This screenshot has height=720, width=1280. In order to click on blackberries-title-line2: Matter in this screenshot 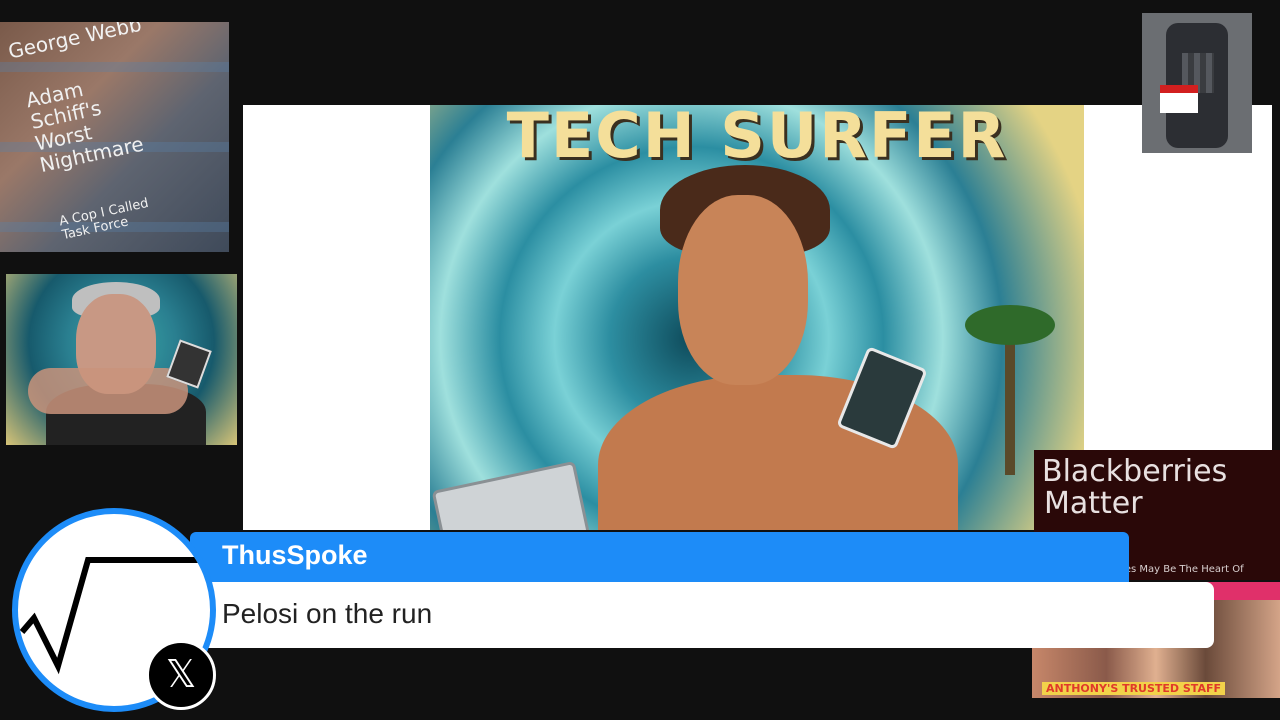, I will do `click(1093, 503)`.